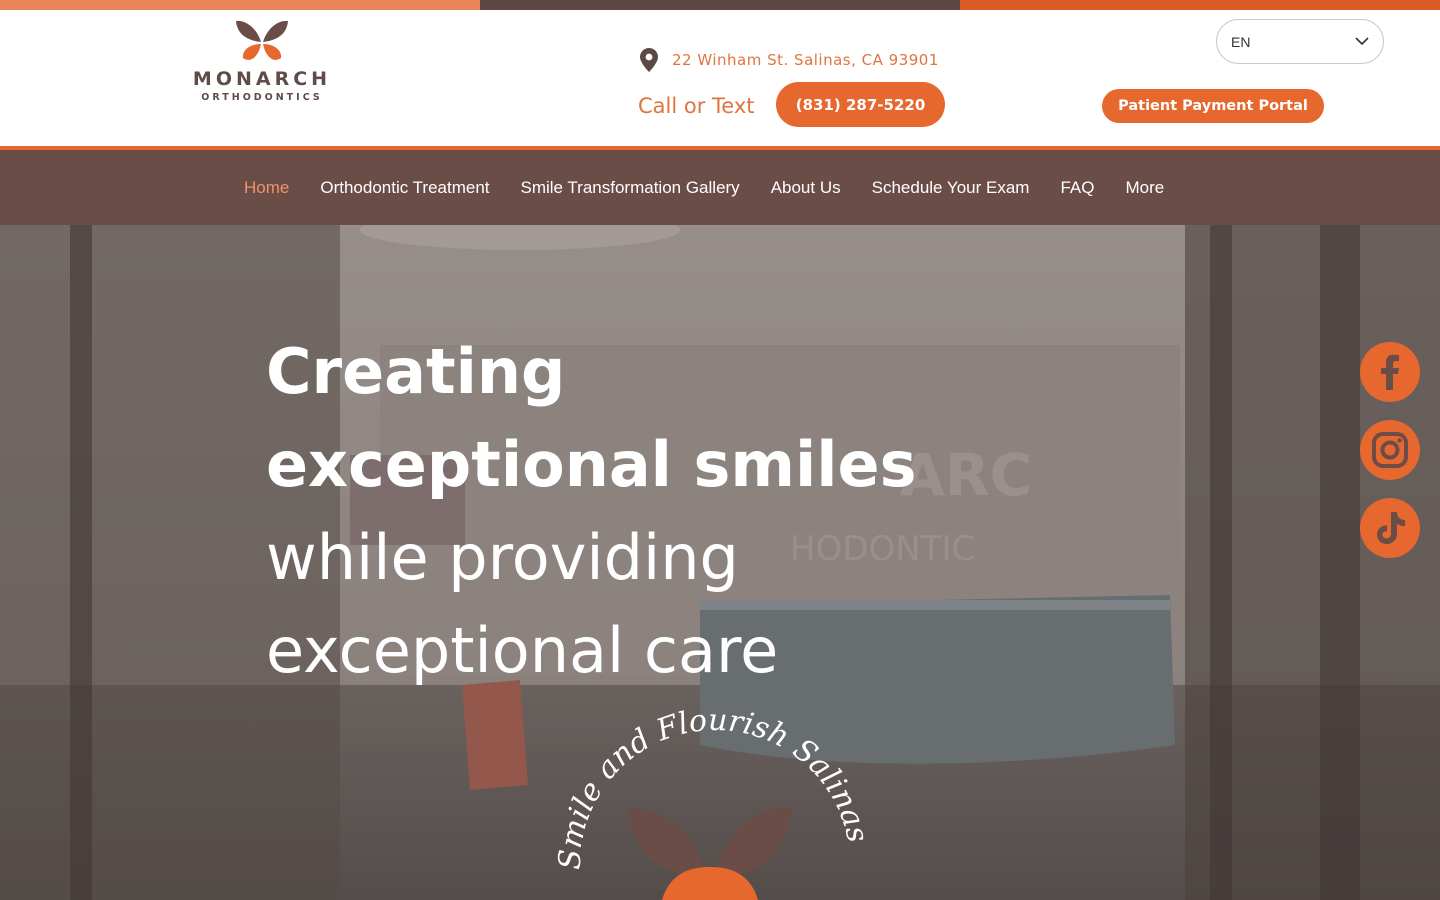  I want to click on site-logo: MONARCH ORTHODONTICS, so click(262, 70).